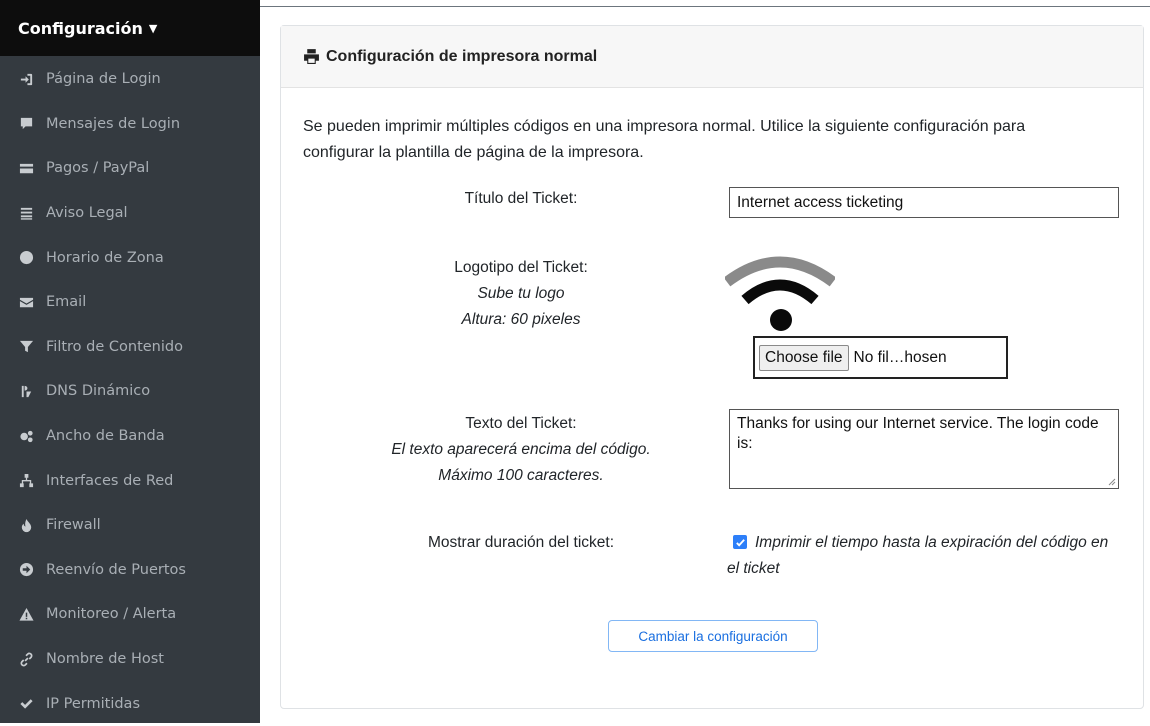 The image size is (1150, 726). Describe the element at coordinates (521, 198) in the screenshot. I see `ticket-title-label: Título del Ticket:` at that location.